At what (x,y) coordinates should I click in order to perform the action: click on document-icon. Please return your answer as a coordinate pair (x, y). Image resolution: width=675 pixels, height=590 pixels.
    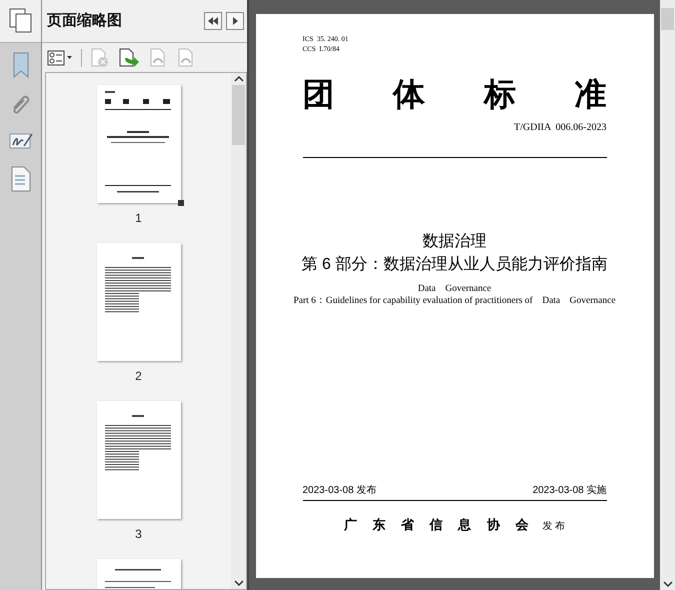
    Looking at the image, I should click on (20, 179).